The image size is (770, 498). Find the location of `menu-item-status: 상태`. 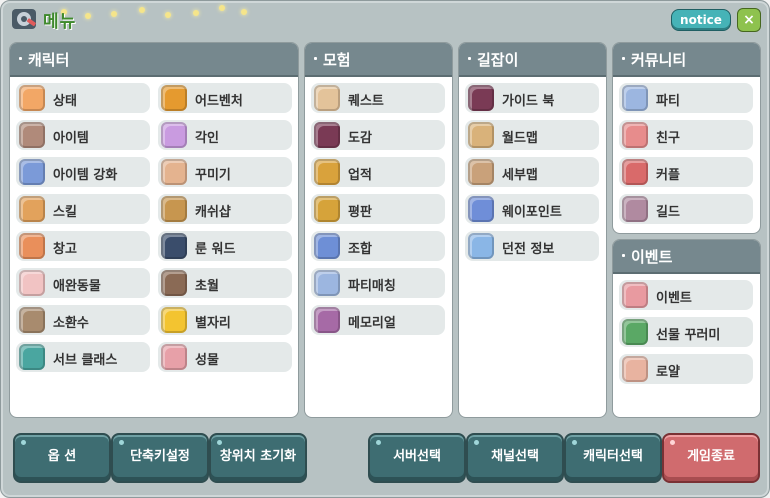

menu-item-status: 상태 is located at coordinates (83, 98).